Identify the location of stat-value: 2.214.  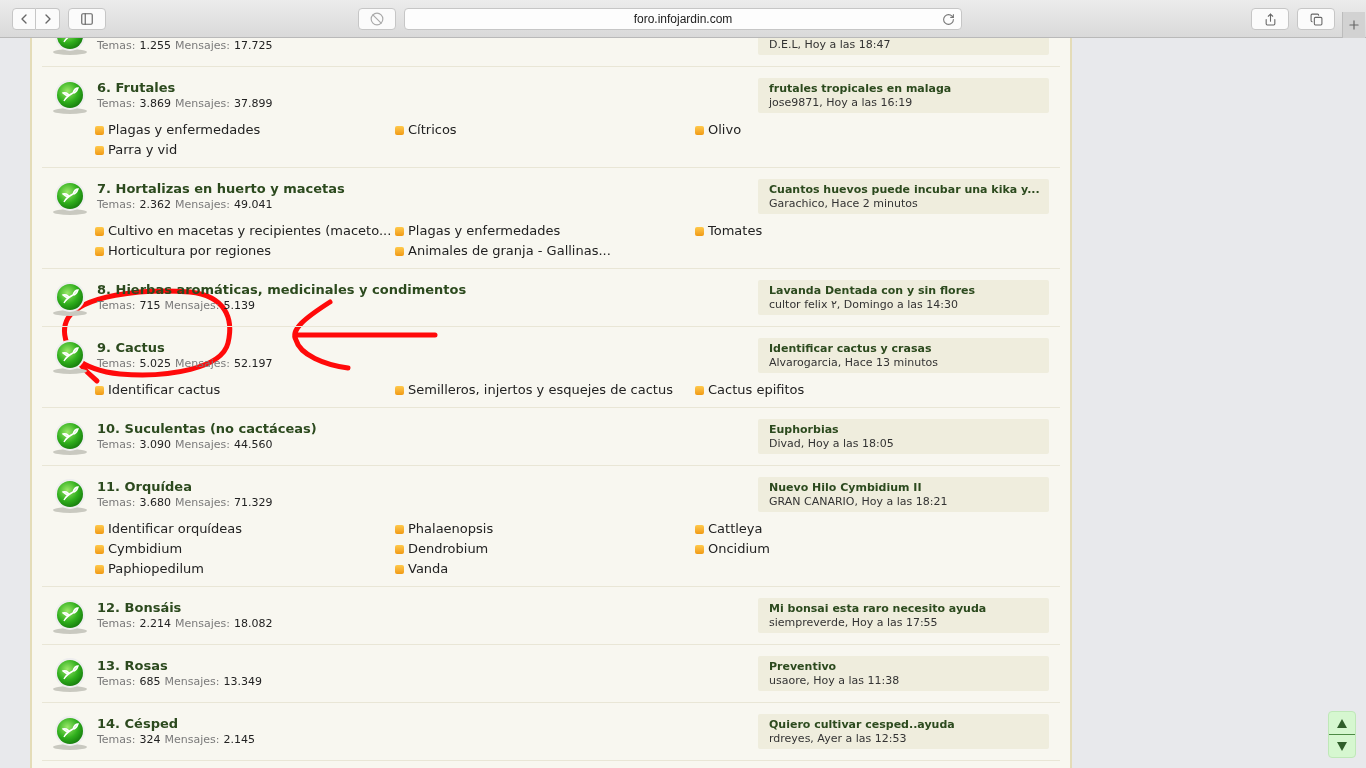
(155, 624).